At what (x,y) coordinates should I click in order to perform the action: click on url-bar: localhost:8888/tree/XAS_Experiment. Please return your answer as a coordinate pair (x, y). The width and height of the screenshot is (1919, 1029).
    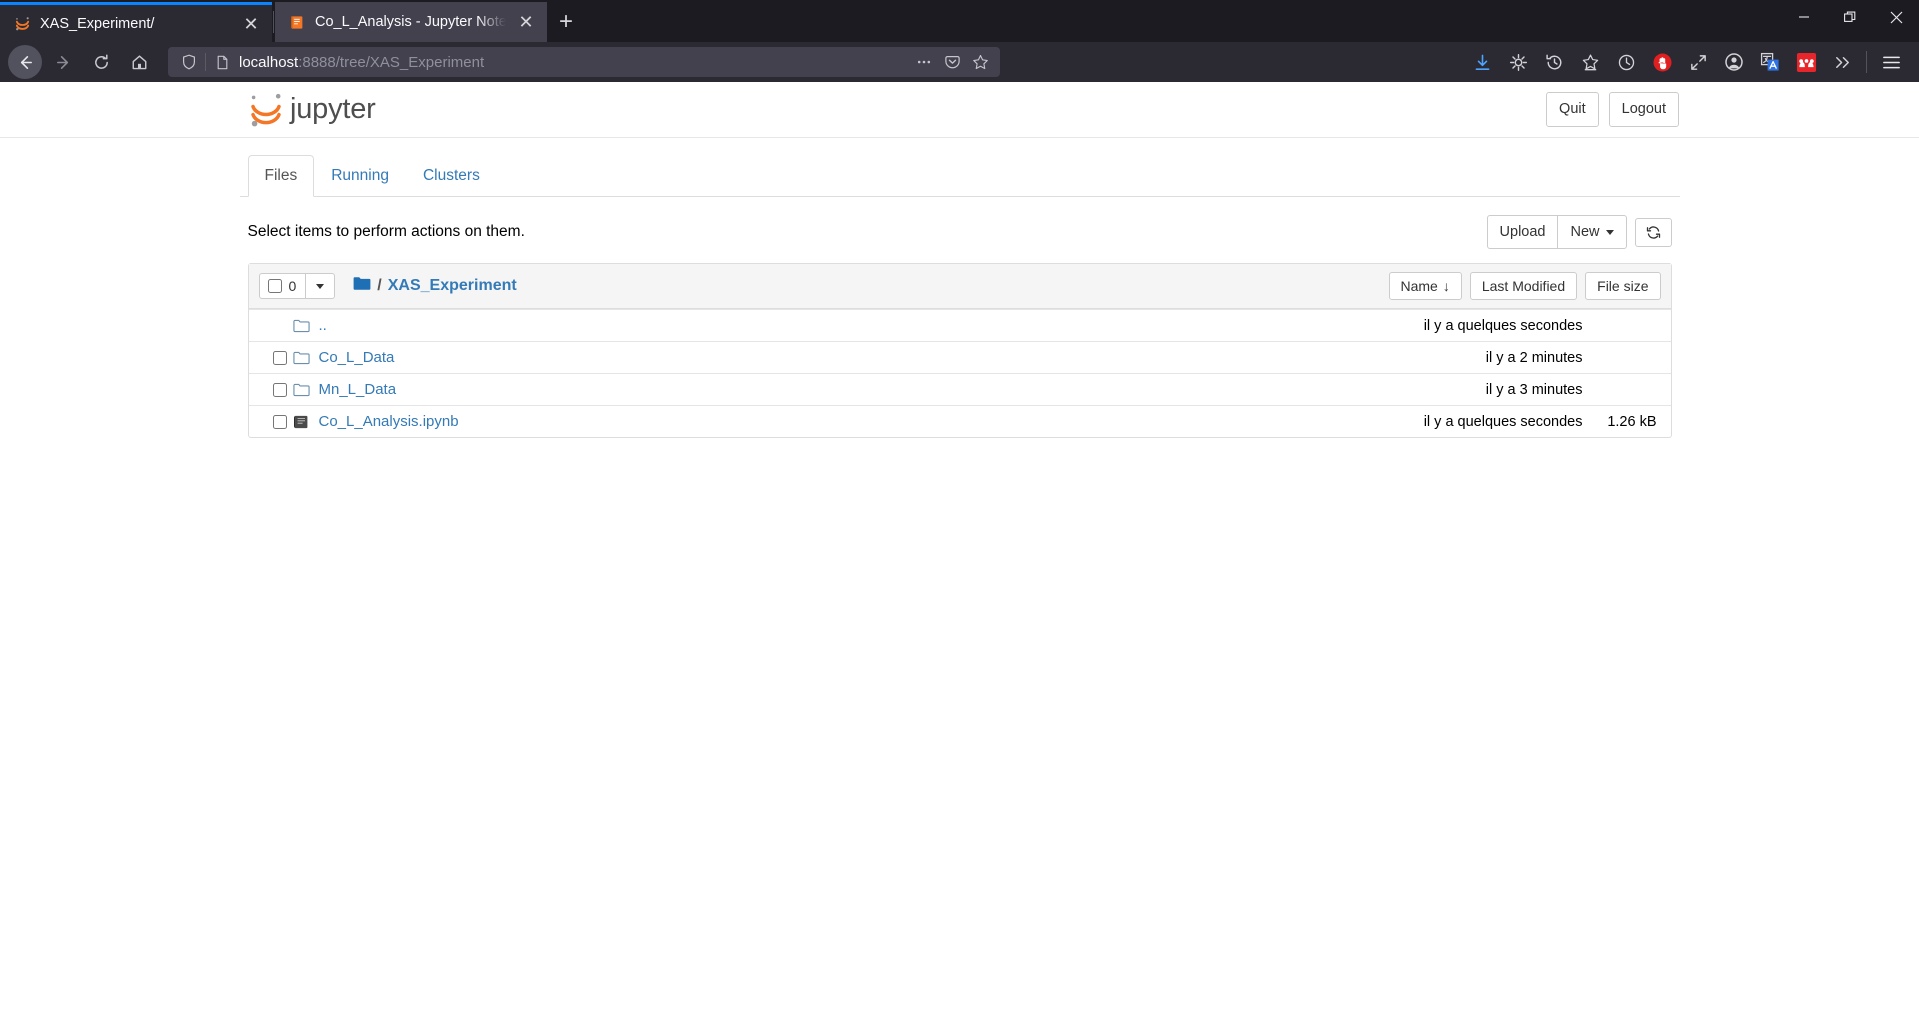
    Looking at the image, I should click on (584, 62).